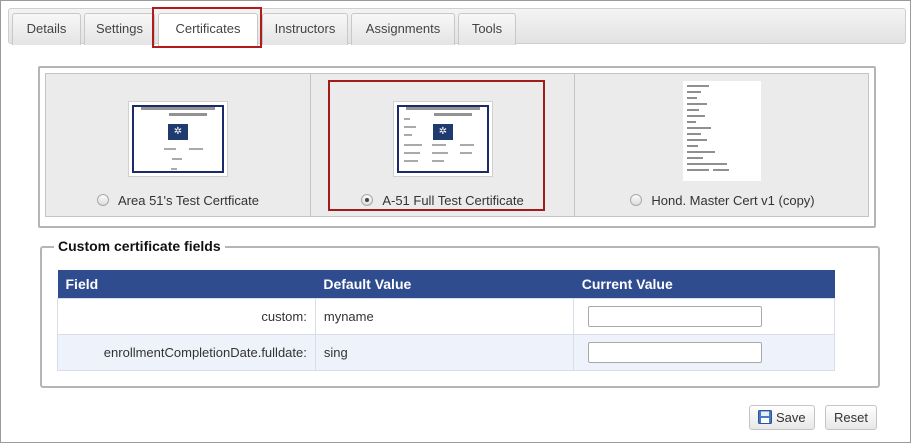  What do you see at coordinates (119, 29) in the screenshot?
I see `tab-settings: Settings` at bounding box center [119, 29].